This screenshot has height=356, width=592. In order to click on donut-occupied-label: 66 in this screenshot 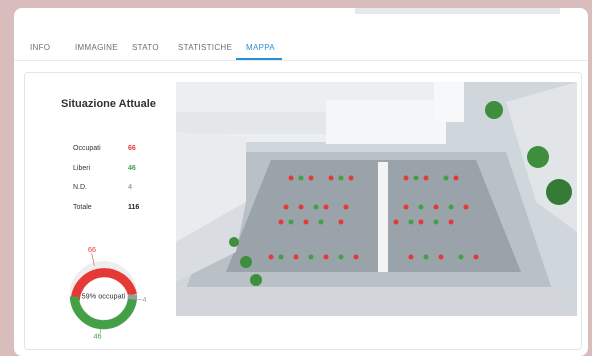, I will do `click(92, 249)`.